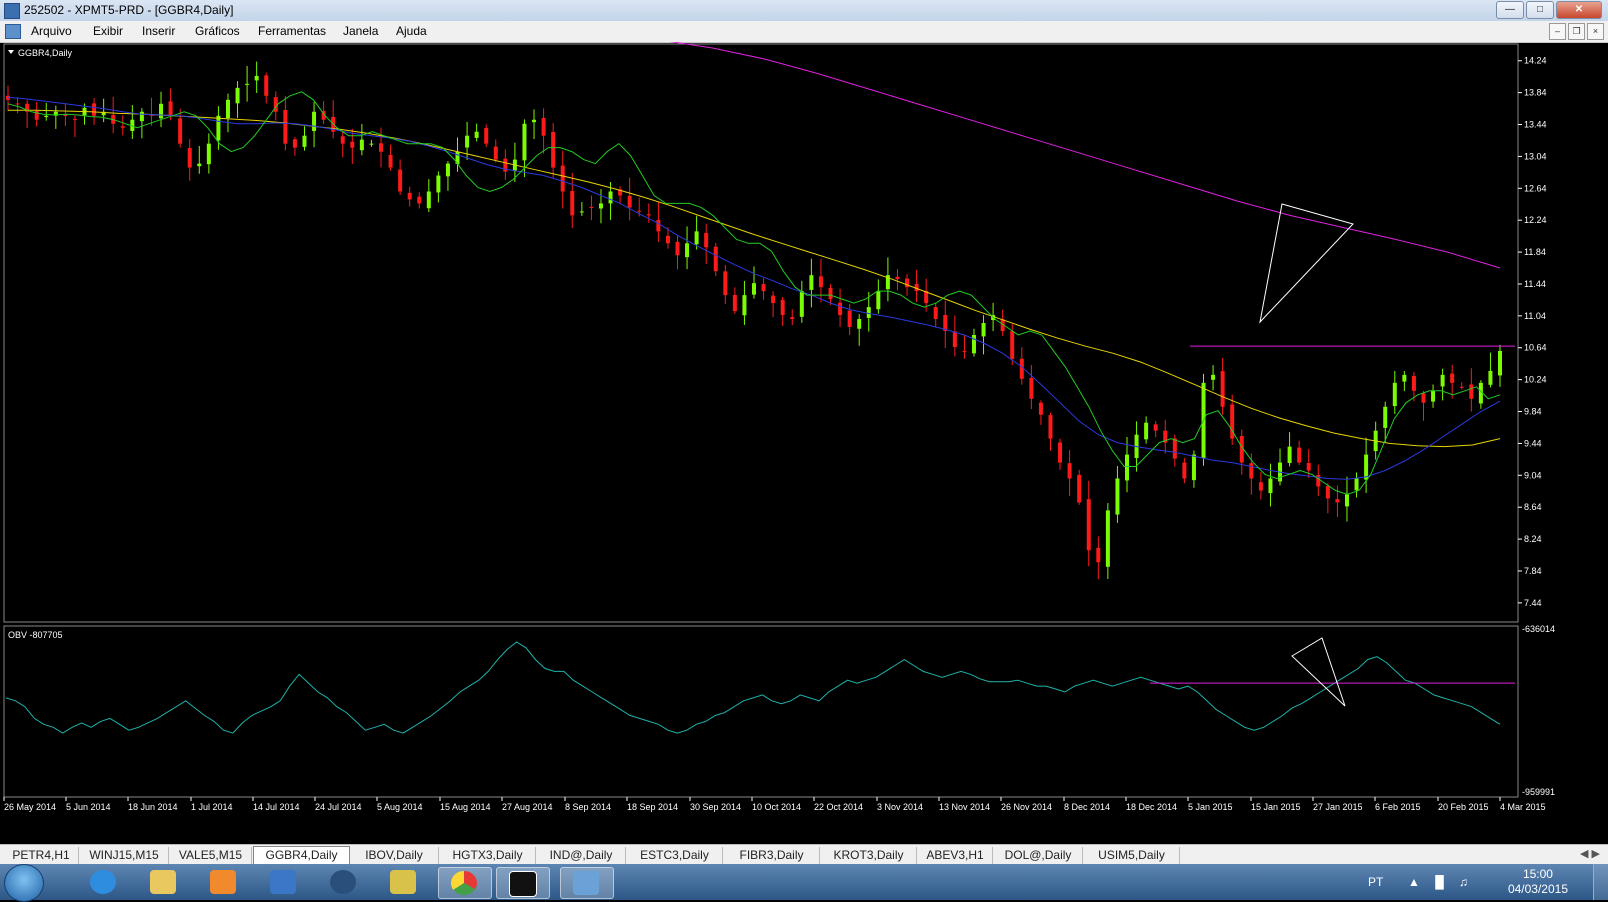  I want to click on menu-arquivo: Arquivo, so click(51, 31).